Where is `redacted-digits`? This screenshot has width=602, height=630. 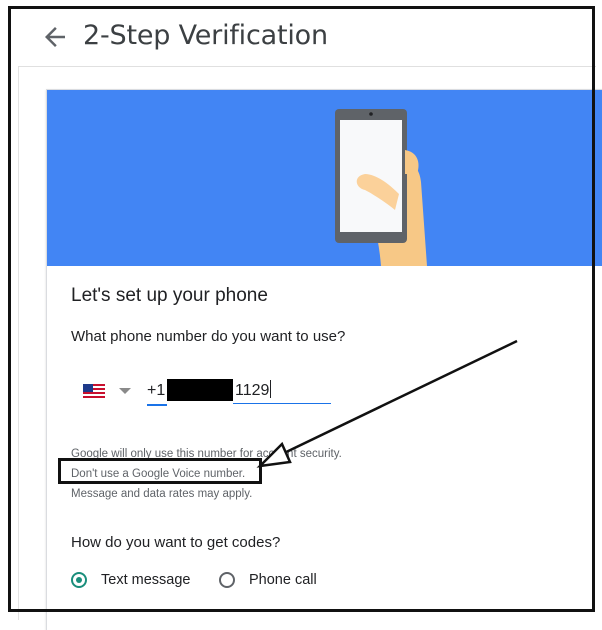 redacted-digits is located at coordinates (200, 390).